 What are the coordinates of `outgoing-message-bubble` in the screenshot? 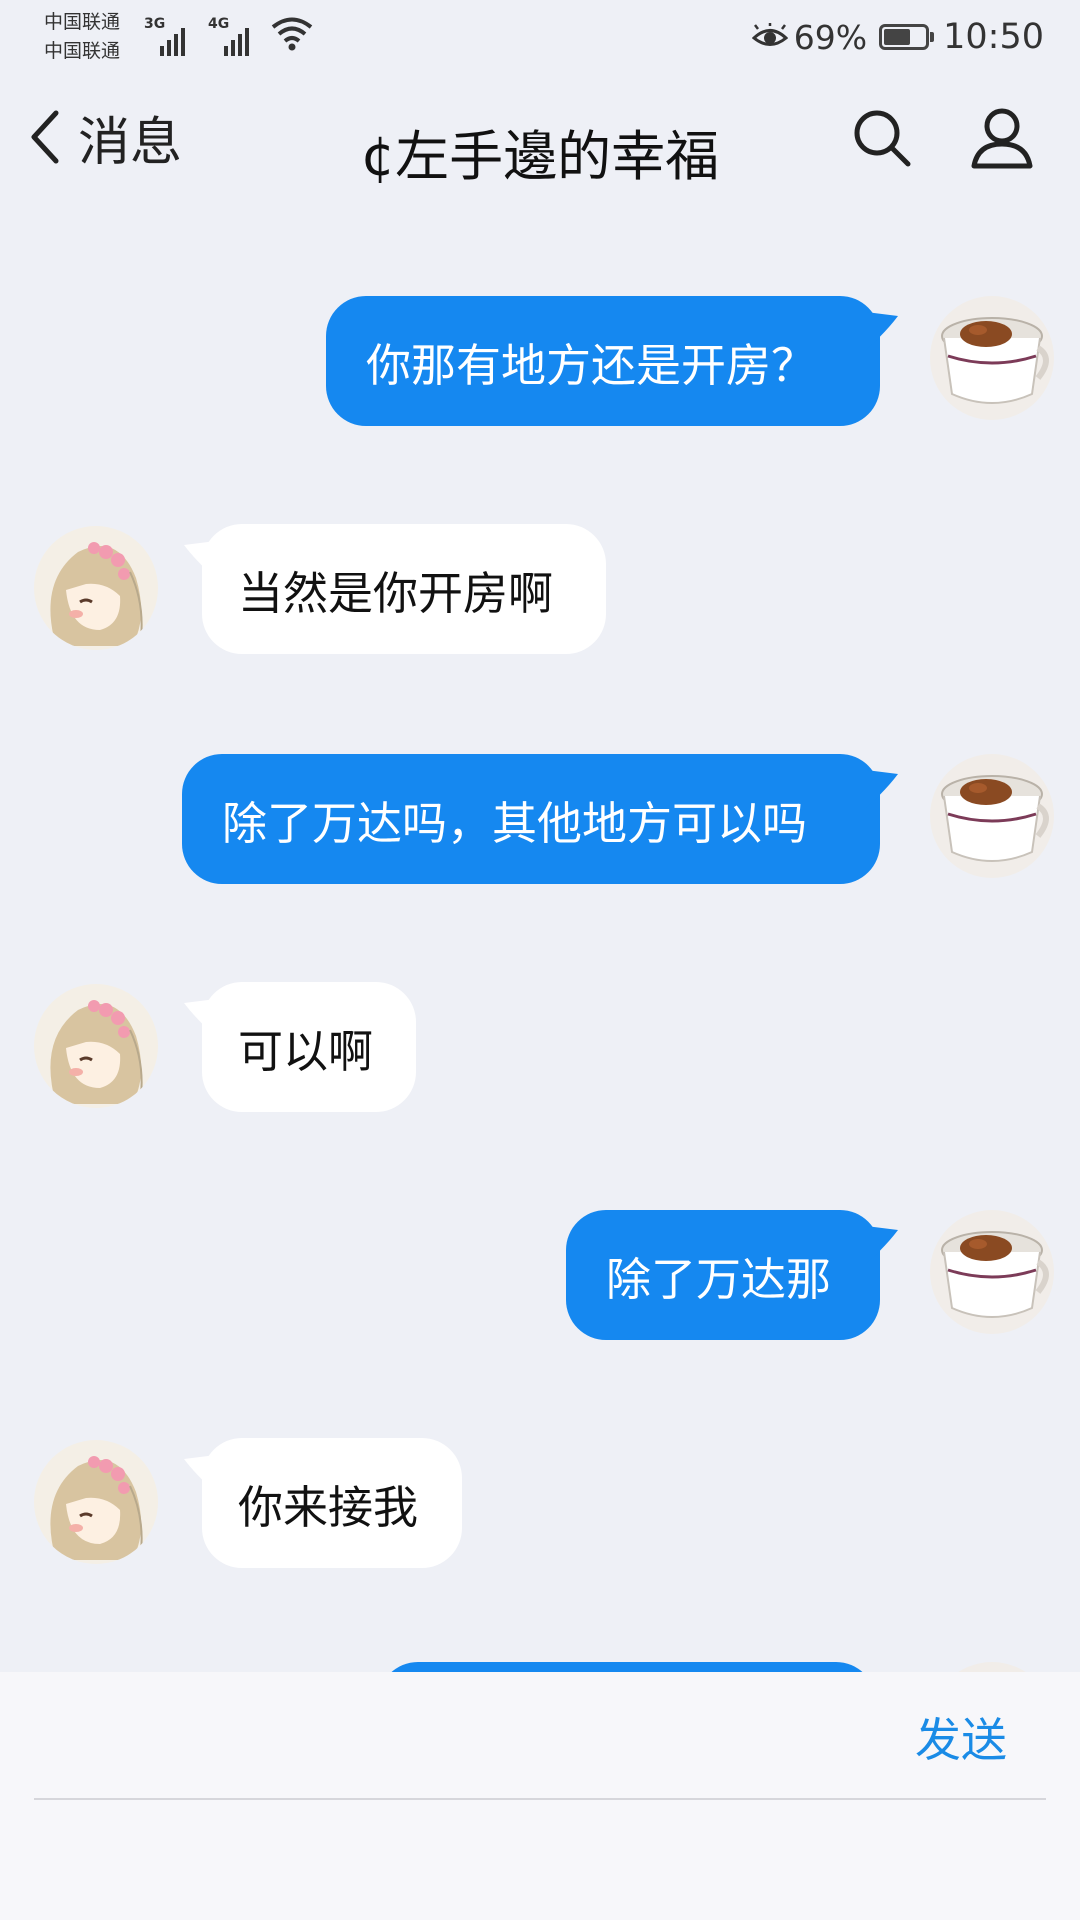 It's located at (627, 1667).